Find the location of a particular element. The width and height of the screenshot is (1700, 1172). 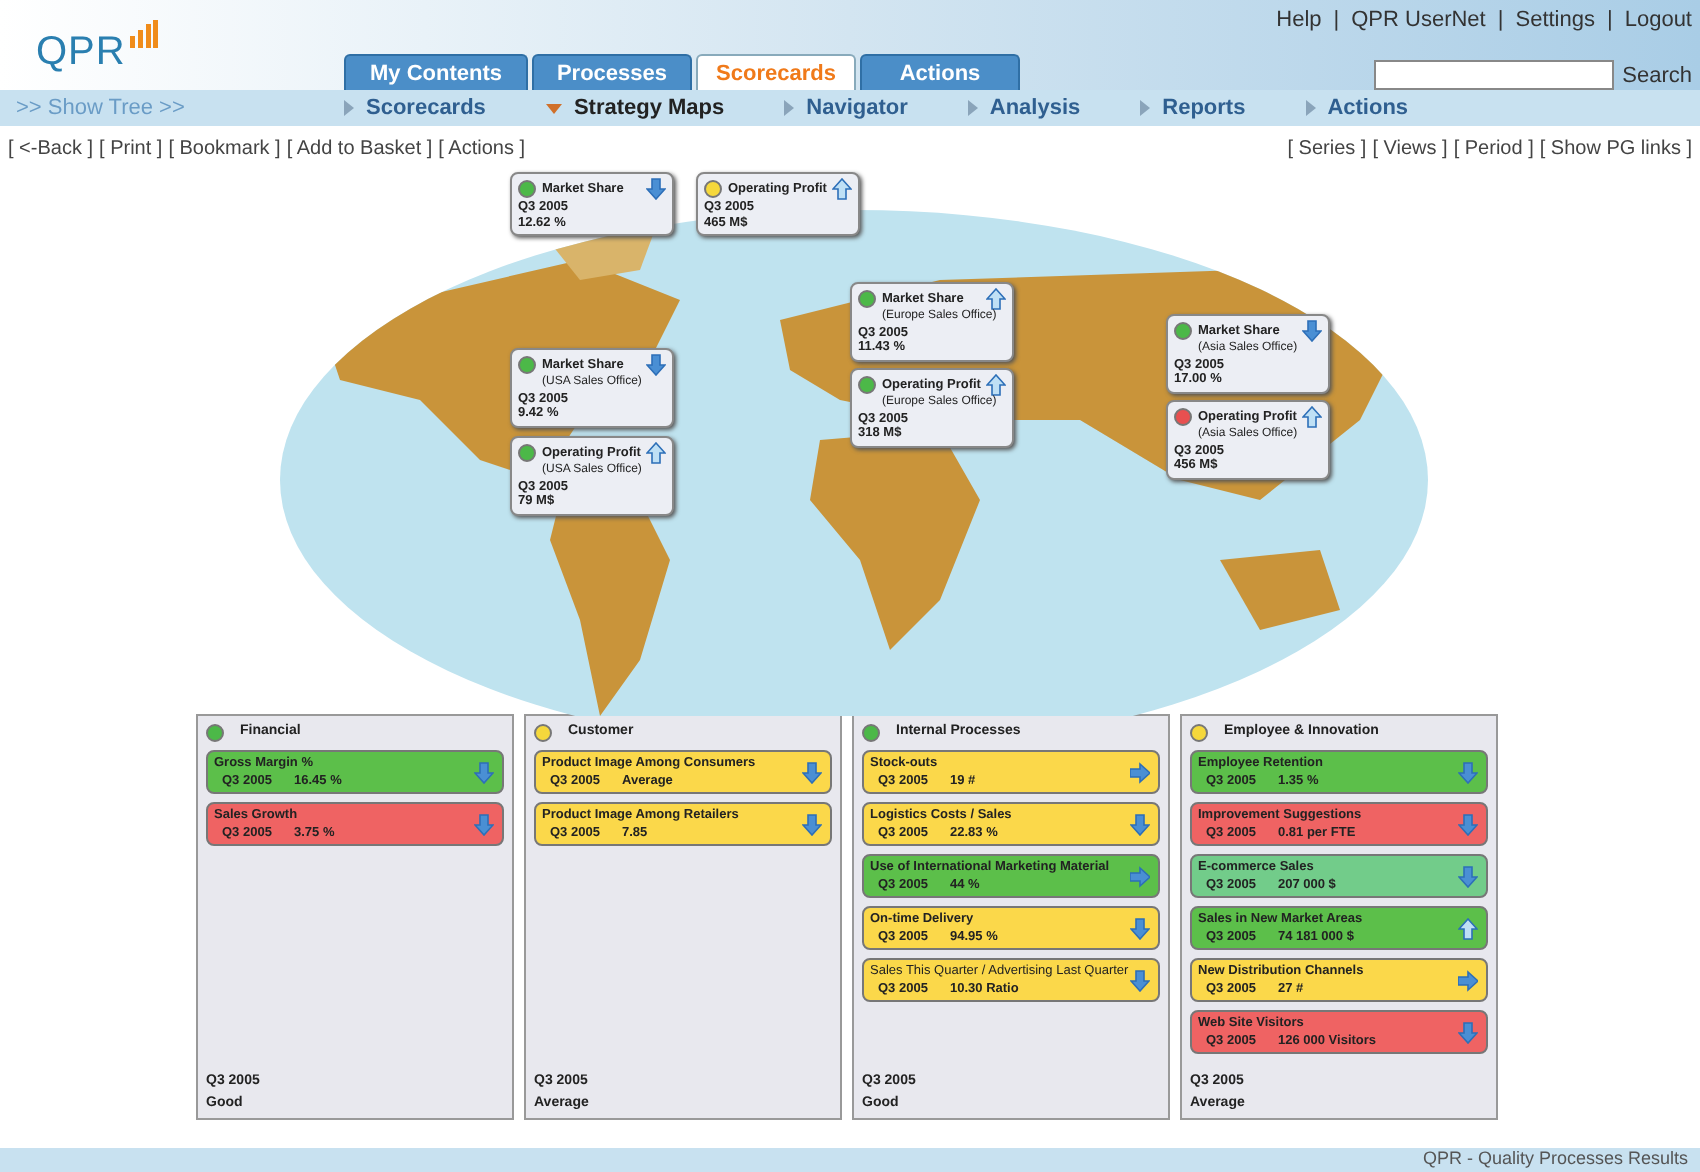

toolbar-link: [ Print ] is located at coordinates (131, 148).